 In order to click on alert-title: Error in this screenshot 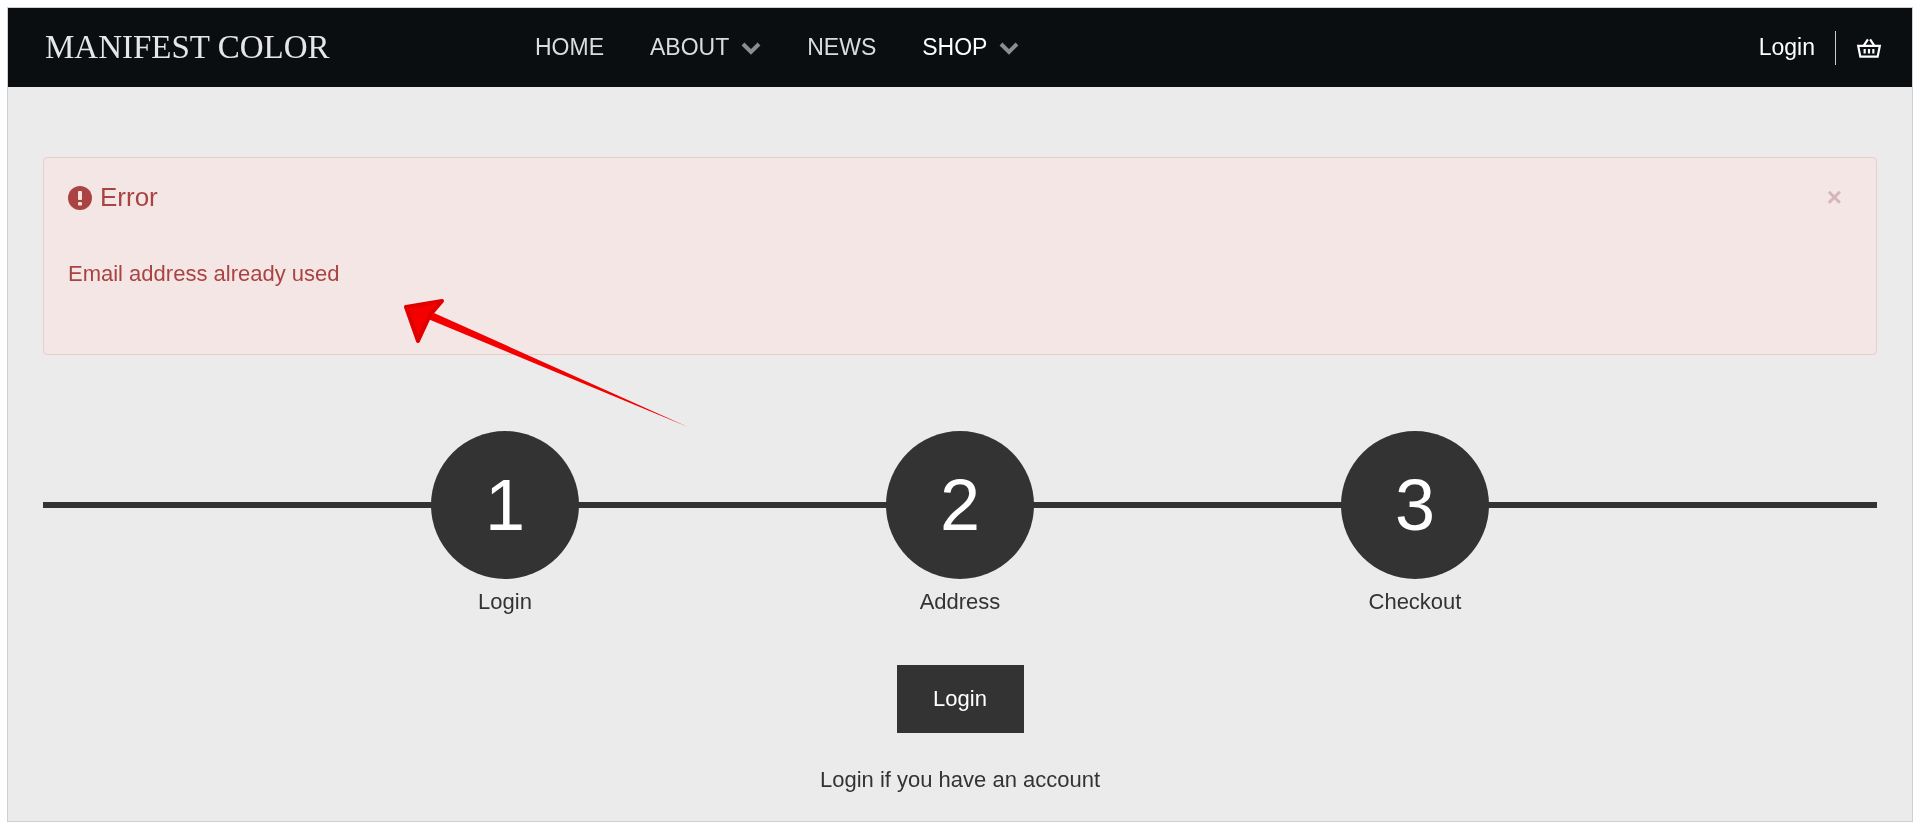, I will do `click(129, 197)`.